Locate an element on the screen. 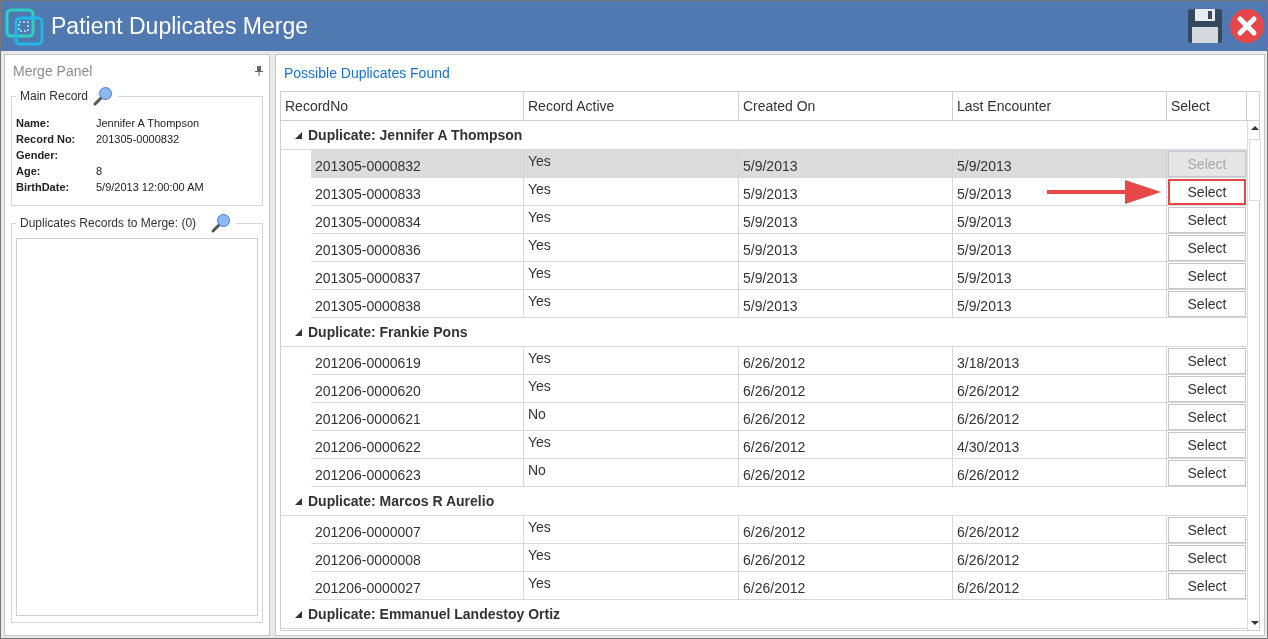  save-icon is located at coordinates (1205, 26).